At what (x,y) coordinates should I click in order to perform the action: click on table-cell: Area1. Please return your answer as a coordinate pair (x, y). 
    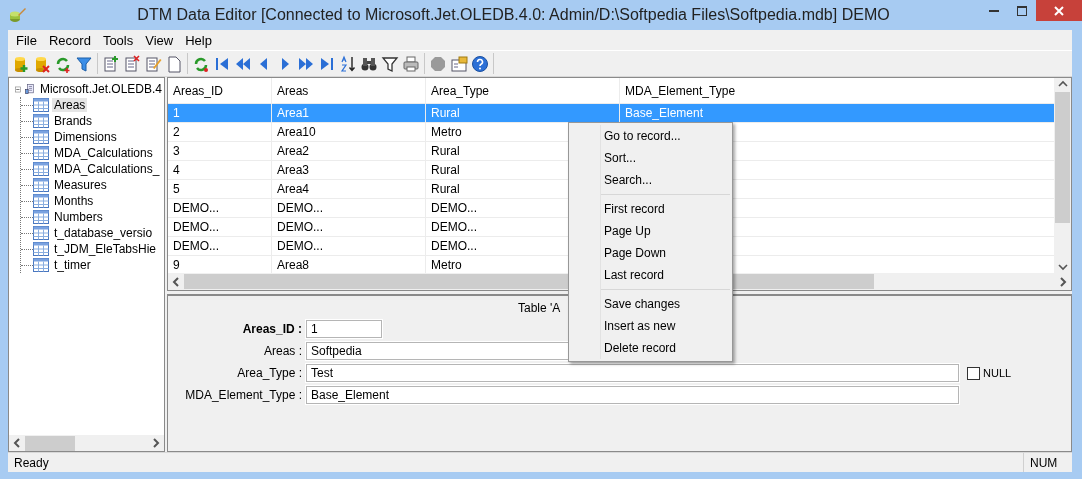
    Looking at the image, I should click on (349, 113).